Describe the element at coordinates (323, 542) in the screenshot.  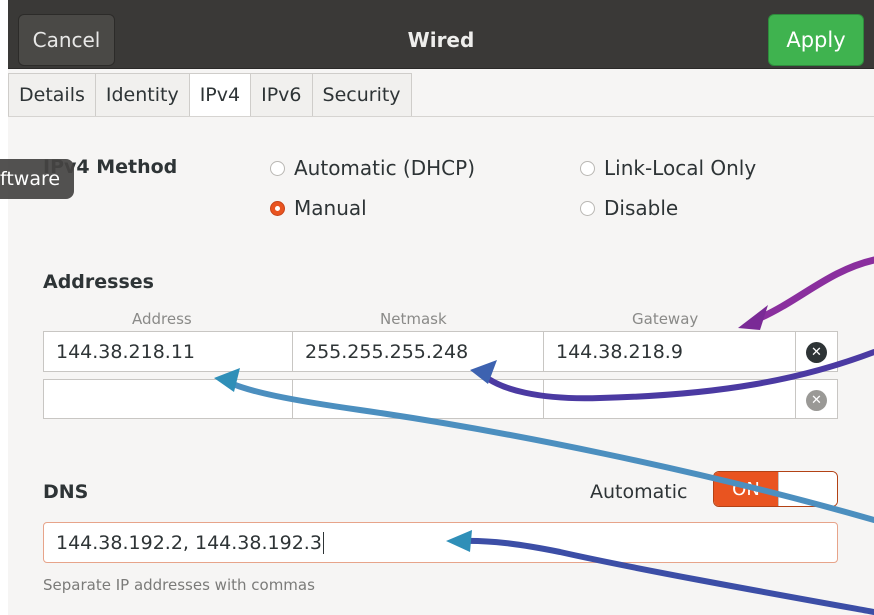
I see `text-caret` at that location.